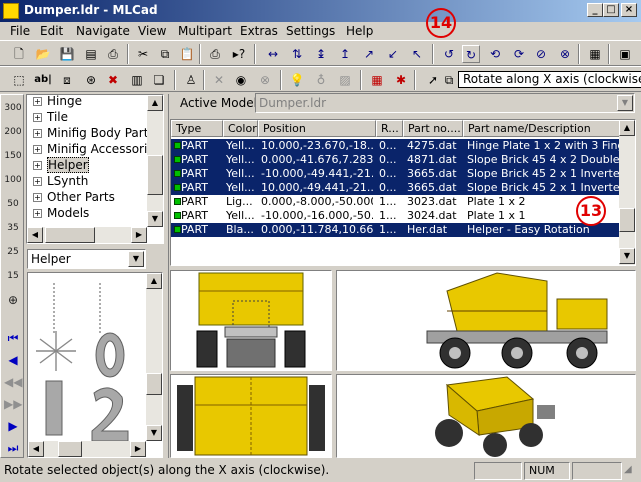 The image size is (641, 482). I want to click on chevron-down-icon: ▼, so click(136, 259).